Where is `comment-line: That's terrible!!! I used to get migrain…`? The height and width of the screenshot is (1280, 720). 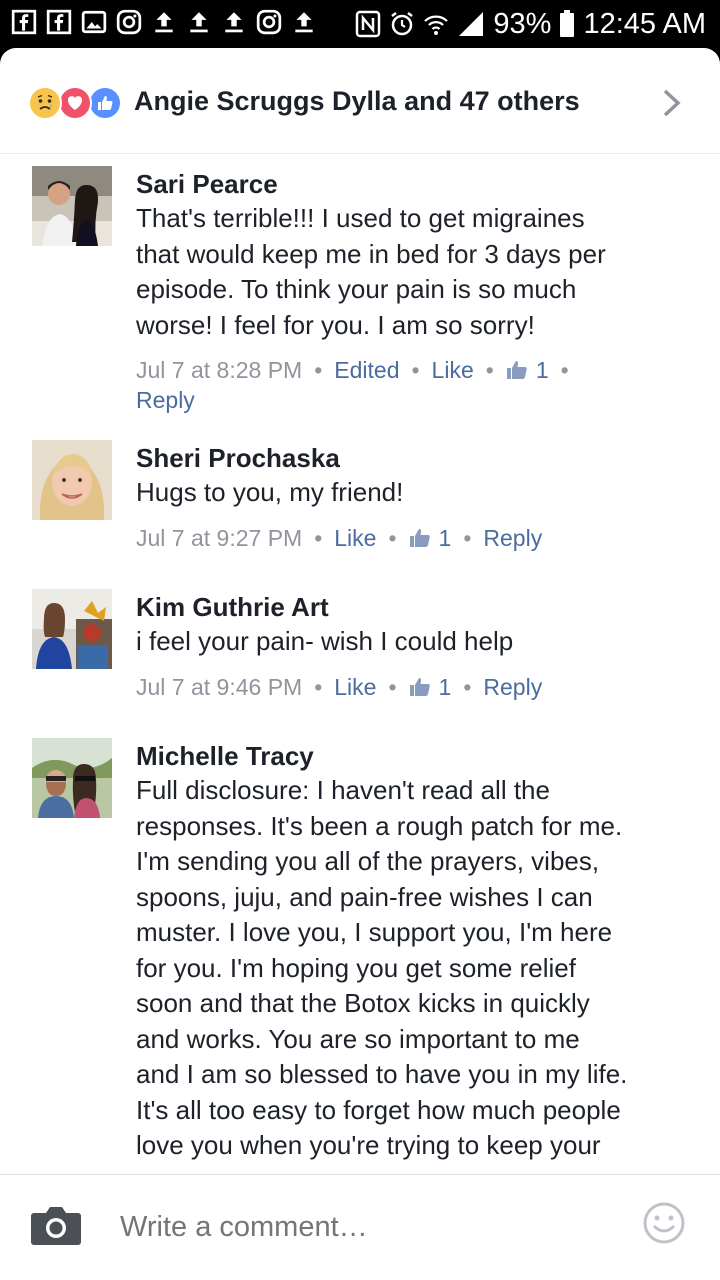 comment-line: That's terrible!!! I used to get migrain… is located at coordinates (360, 218).